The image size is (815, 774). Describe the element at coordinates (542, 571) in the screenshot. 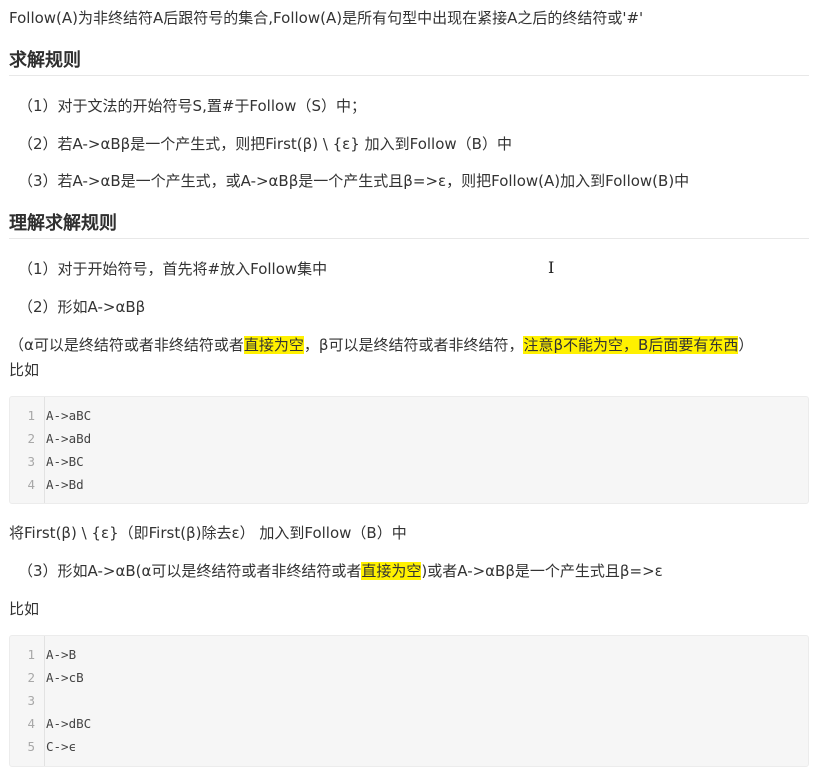

I see `item-text: )或者A->αBβ是一个产生式且β=>ε` at that location.